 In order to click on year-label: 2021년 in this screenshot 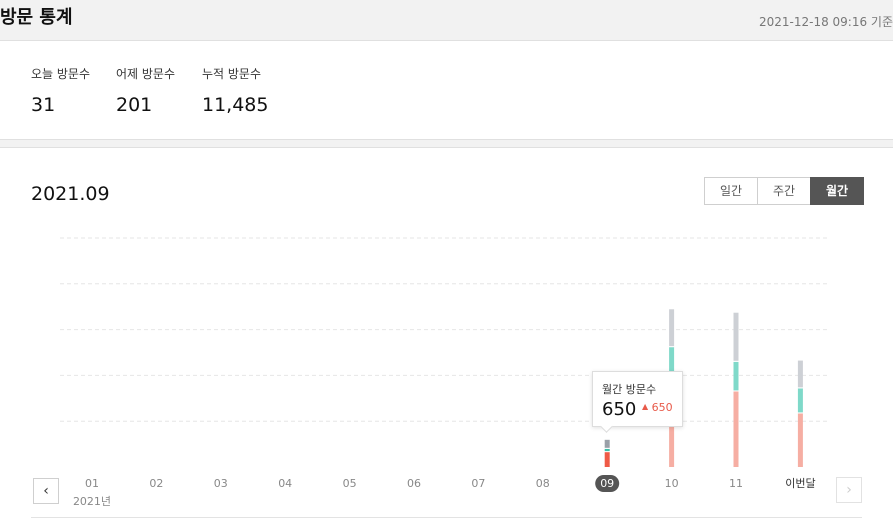, I will do `click(92, 501)`.